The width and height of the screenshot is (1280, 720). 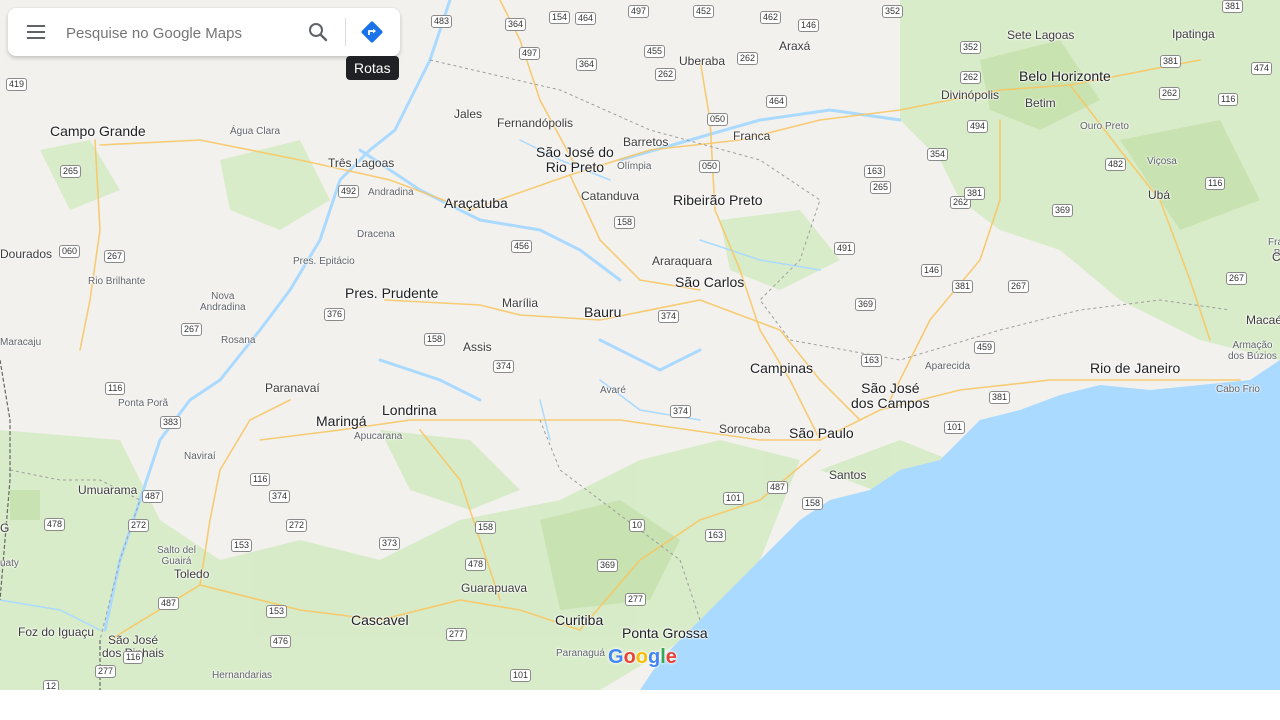 What do you see at coordinates (602, 312) in the screenshot?
I see `city-label: Bauru` at bounding box center [602, 312].